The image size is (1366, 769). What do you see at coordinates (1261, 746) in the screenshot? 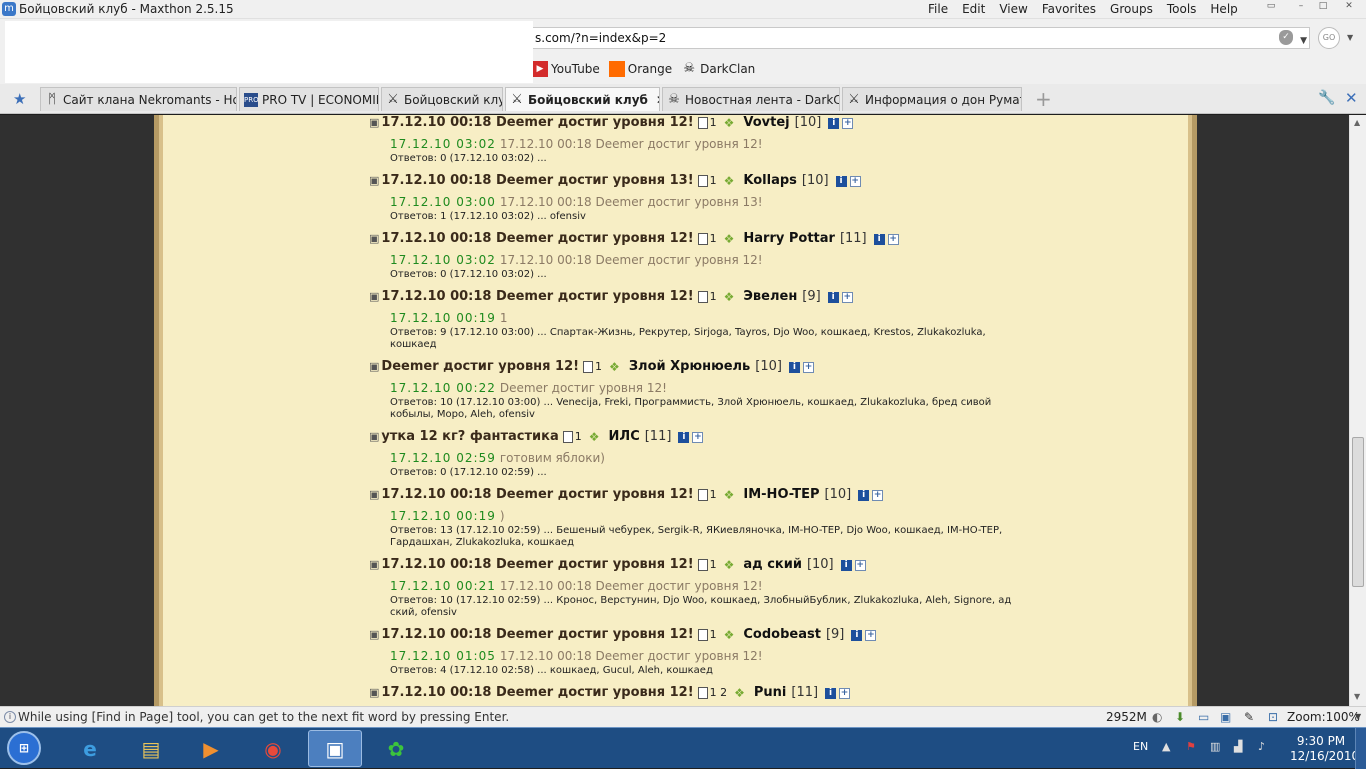
I see `volume-icon: ♪` at bounding box center [1261, 746].